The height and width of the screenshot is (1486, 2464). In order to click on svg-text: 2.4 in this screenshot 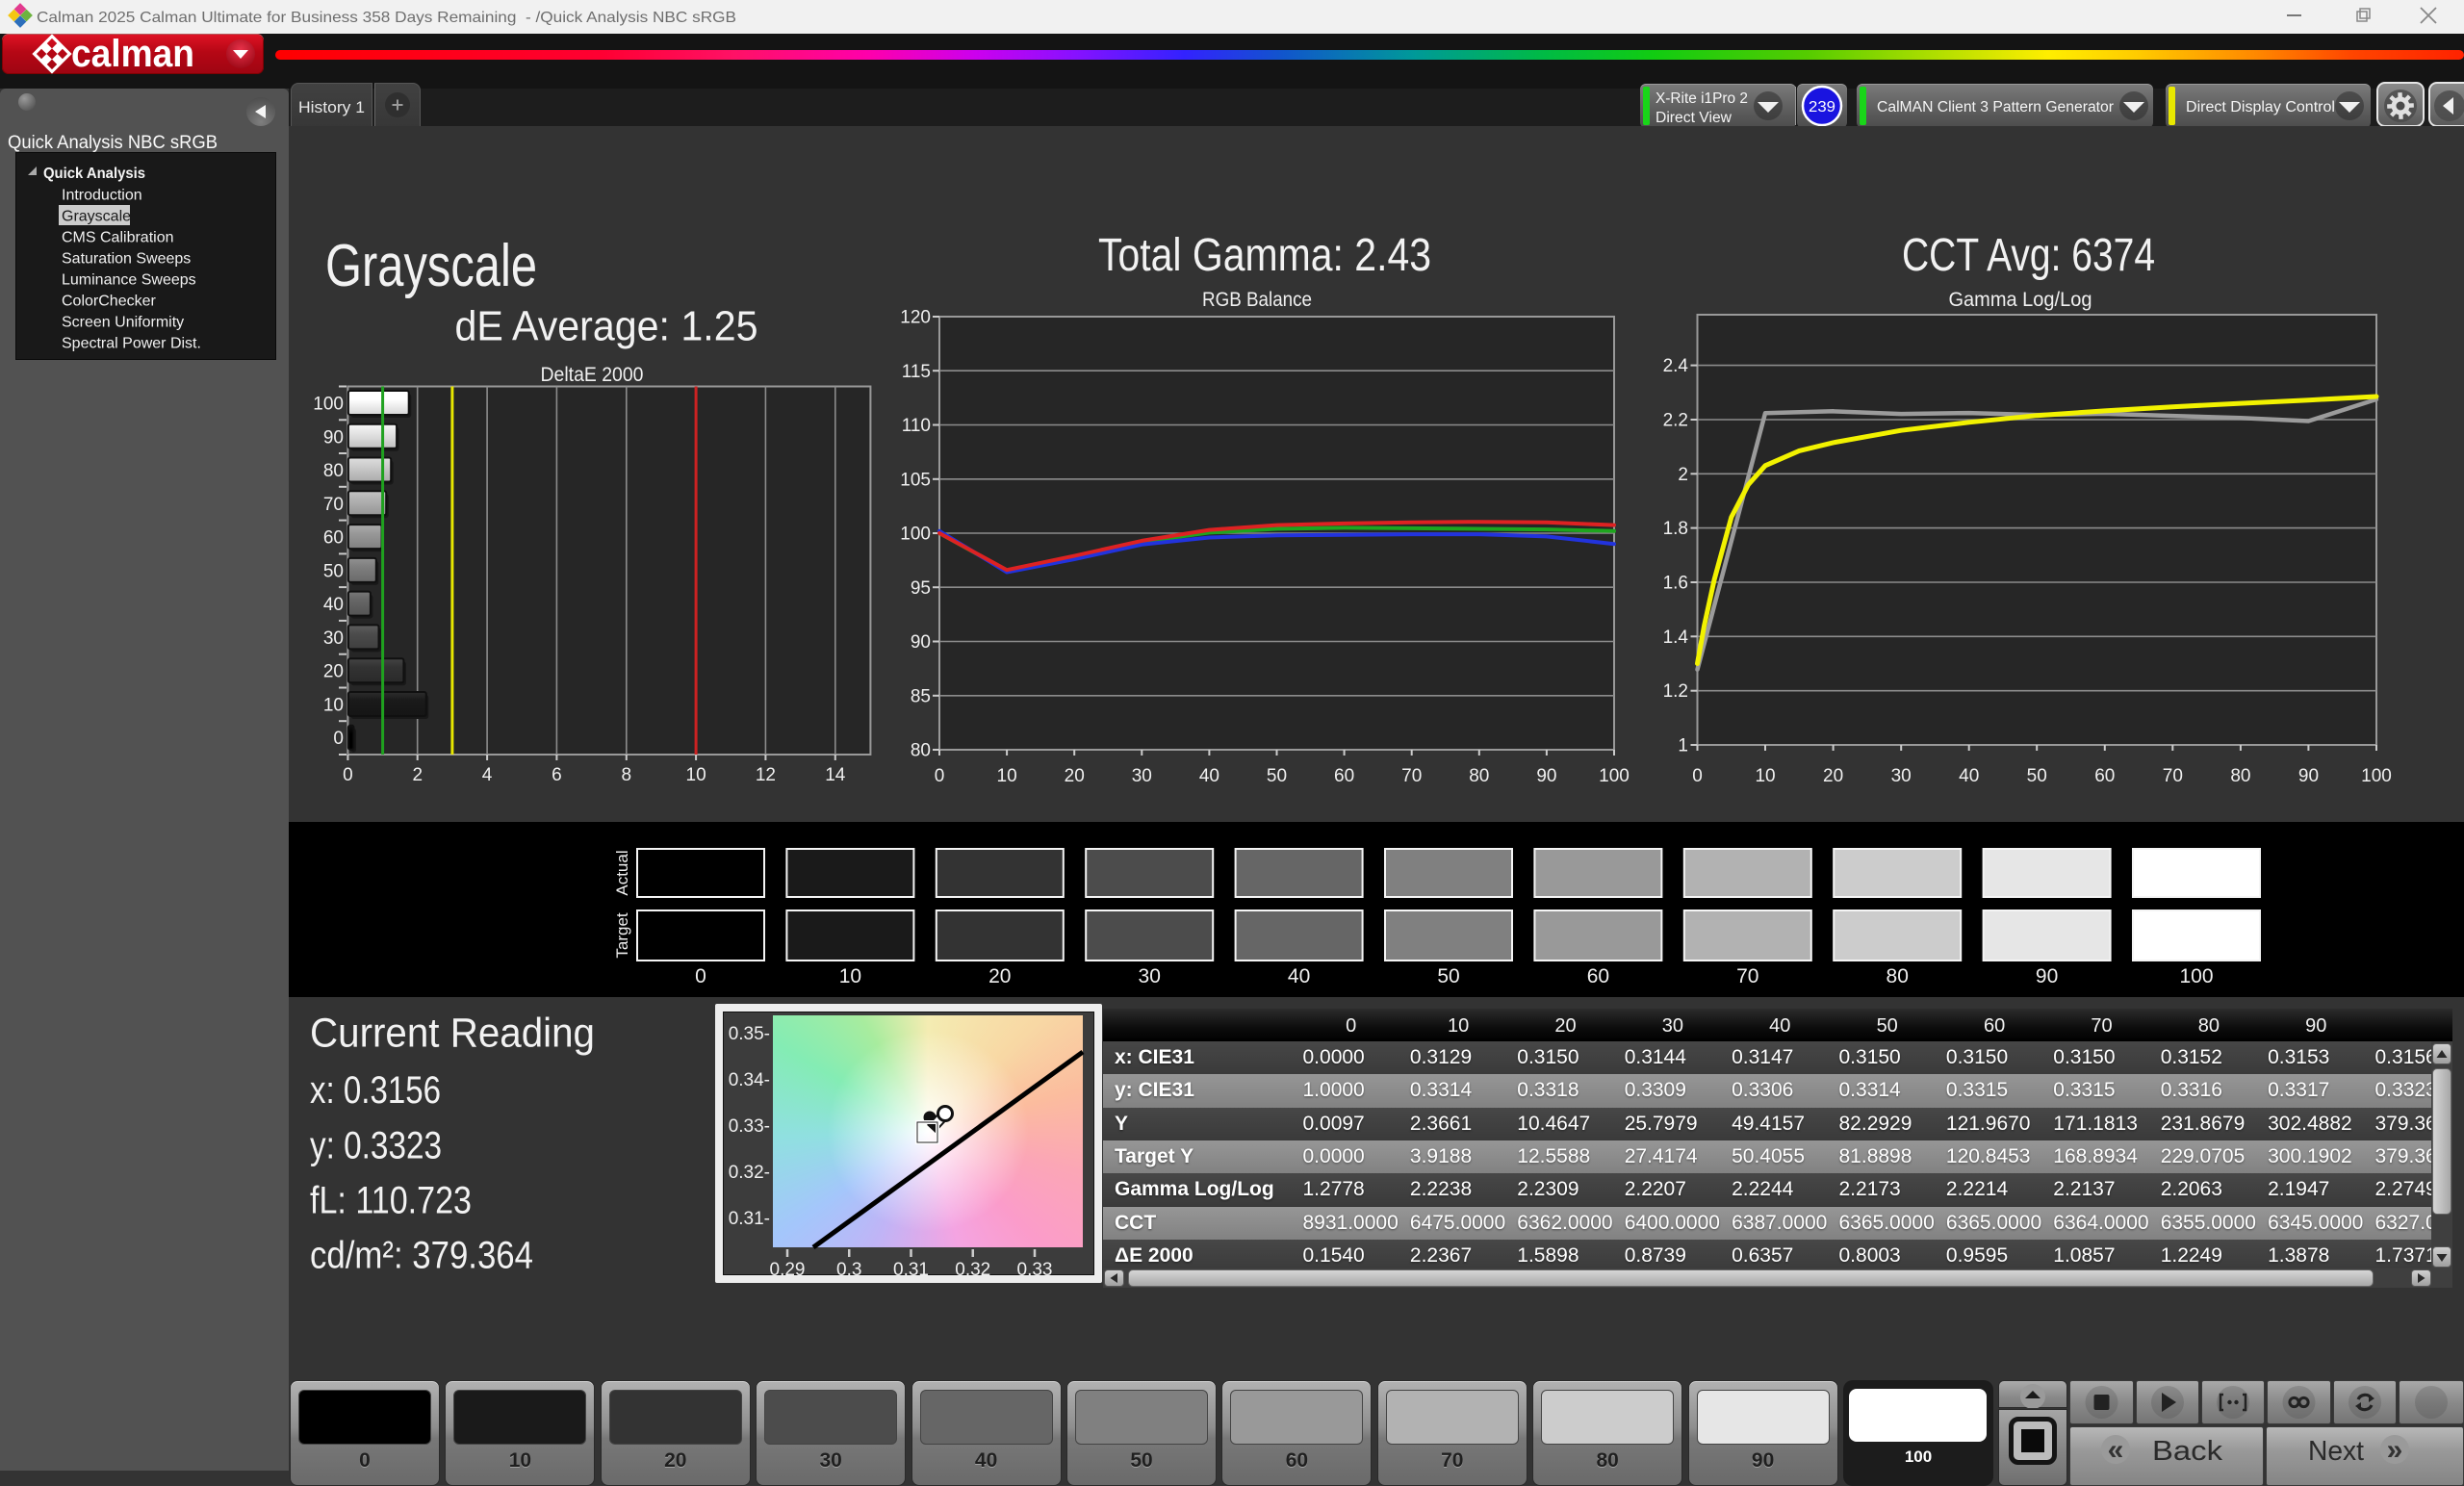, I will do `click(1676, 366)`.